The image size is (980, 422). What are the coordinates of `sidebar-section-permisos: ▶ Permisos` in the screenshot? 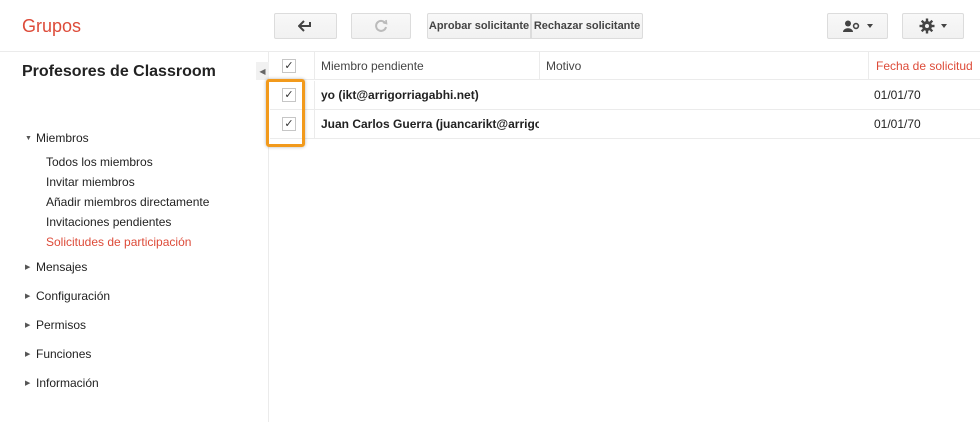 It's located at (55, 325).